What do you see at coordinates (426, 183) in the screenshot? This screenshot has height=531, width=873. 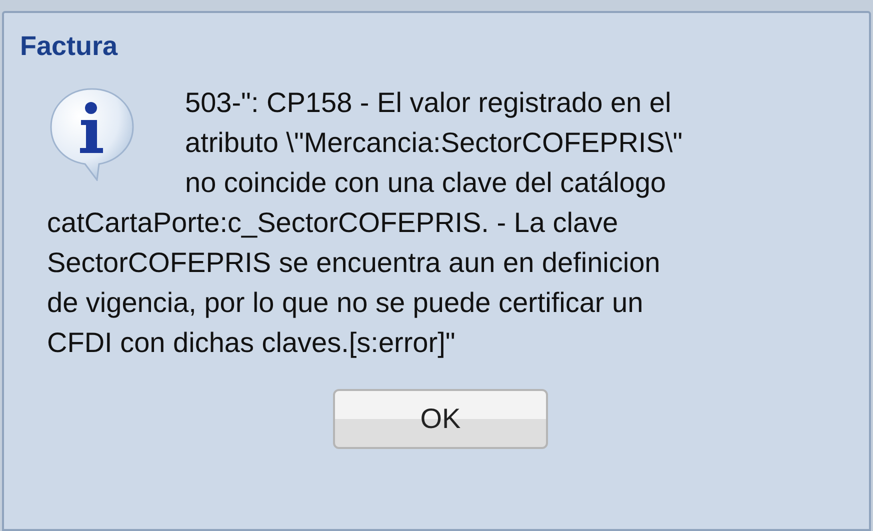 I see `message-line: no coincide con una clave del catálogo` at bounding box center [426, 183].